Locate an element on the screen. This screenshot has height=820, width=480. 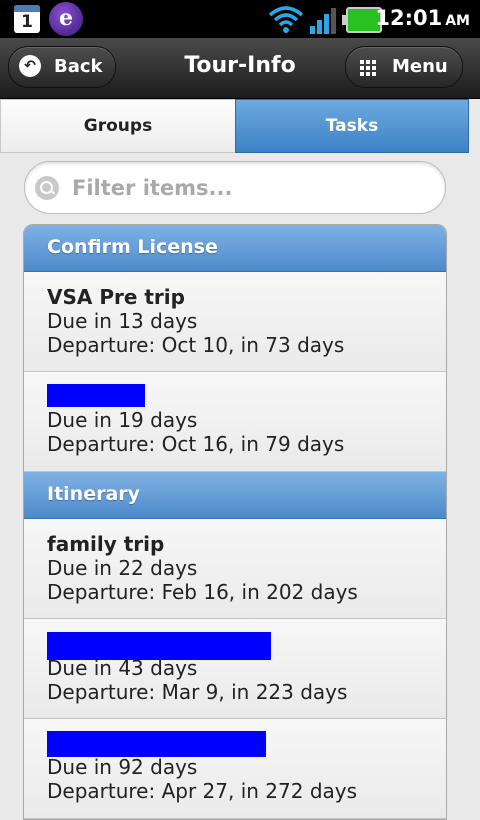
back-arrow-icon: ↶ is located at coordinates (30, 66).